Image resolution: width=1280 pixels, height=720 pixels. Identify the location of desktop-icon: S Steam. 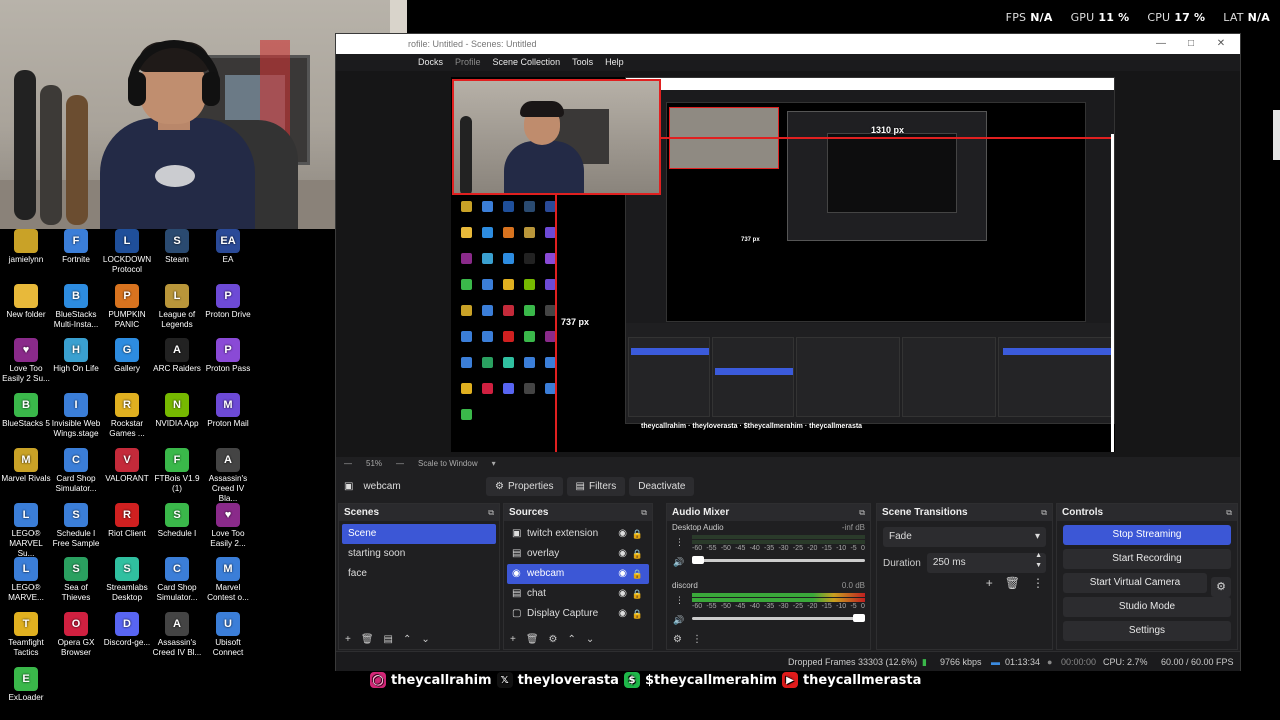
(177, 247).